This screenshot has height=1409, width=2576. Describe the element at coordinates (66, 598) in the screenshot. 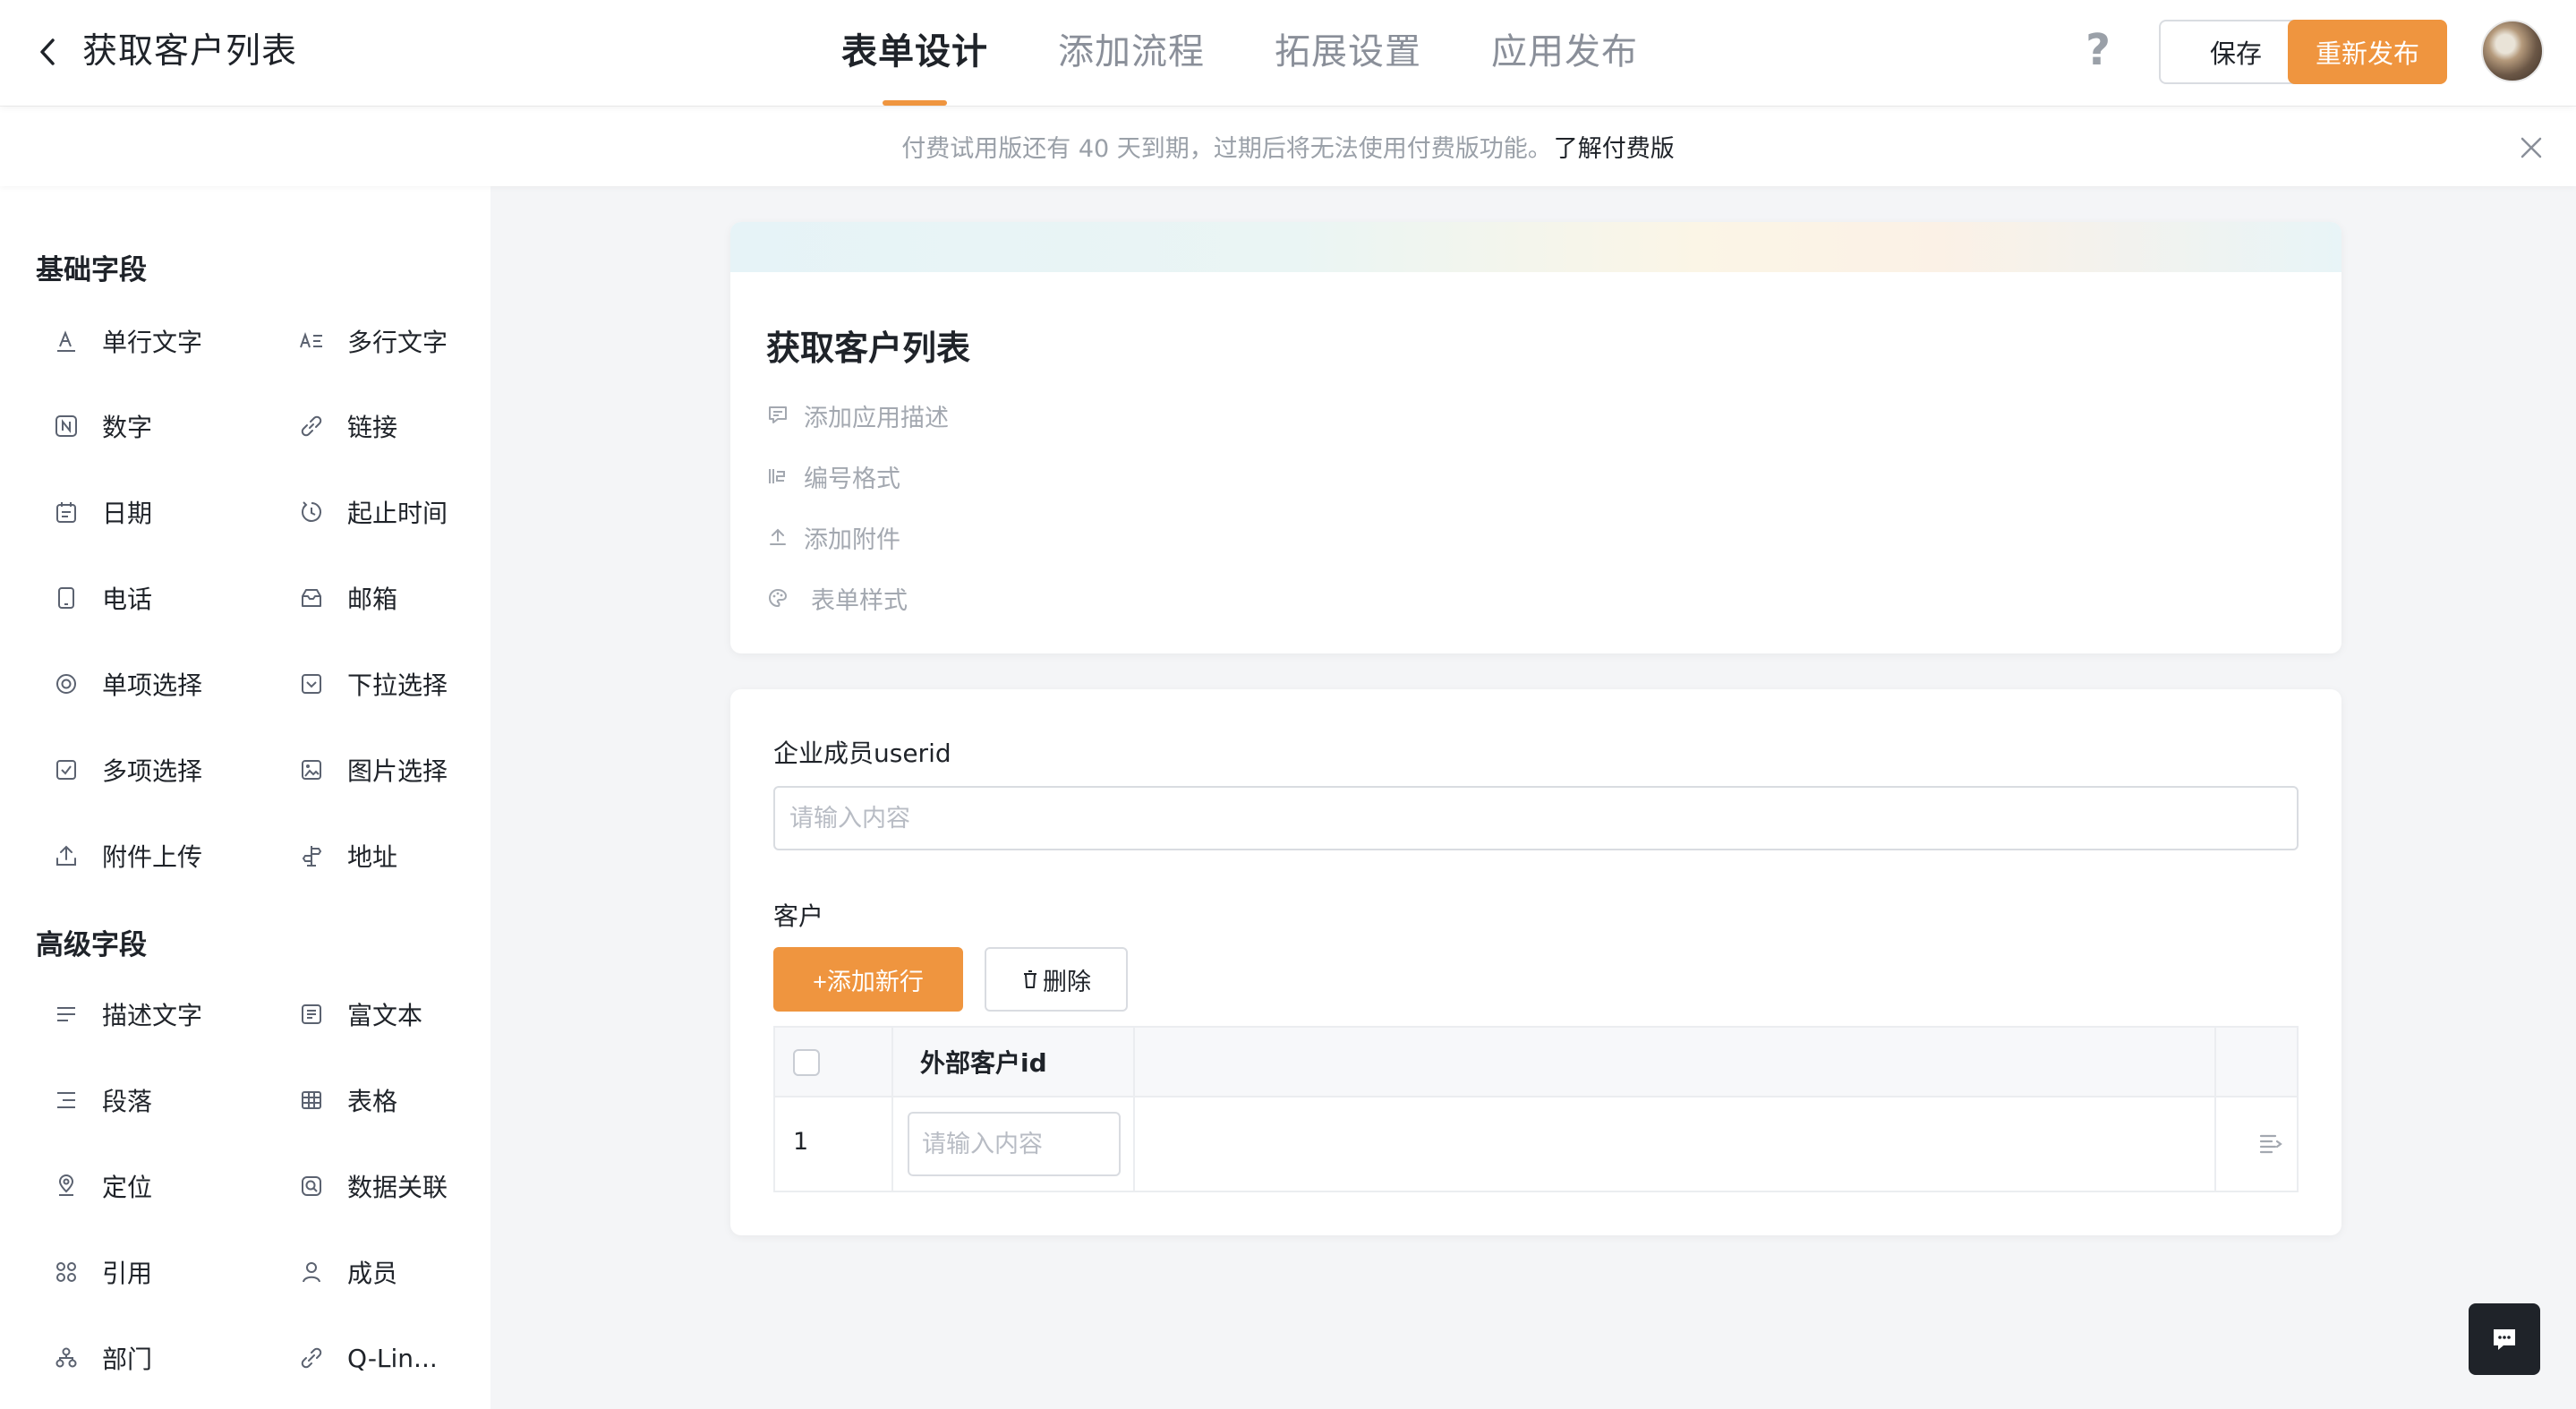

I see `phone-icon` at that location.